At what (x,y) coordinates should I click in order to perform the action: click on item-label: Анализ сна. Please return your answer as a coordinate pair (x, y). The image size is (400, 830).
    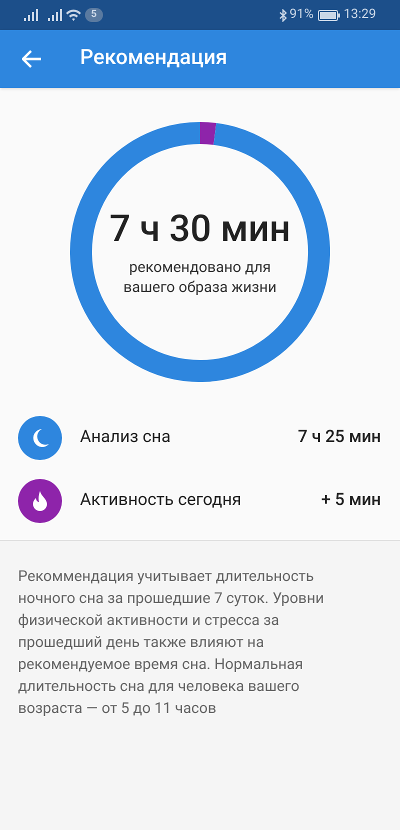
    Looking at the image, I should click on (126, 437).